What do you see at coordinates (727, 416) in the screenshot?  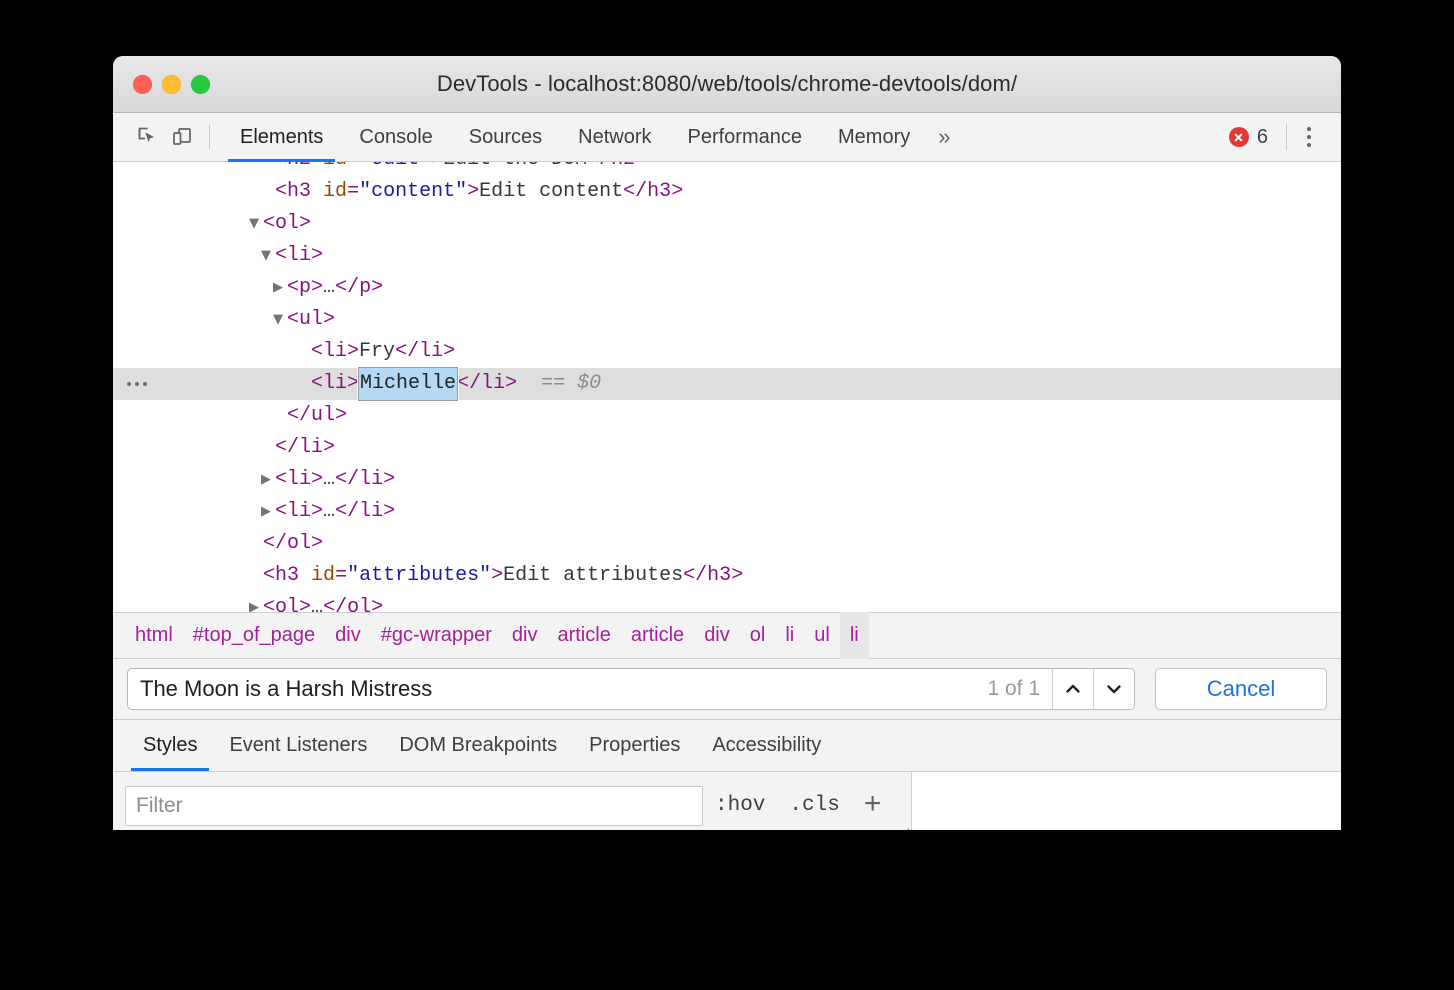 I see `dom-tree-row: ▶</ul>` at bounding box center [727, 416].